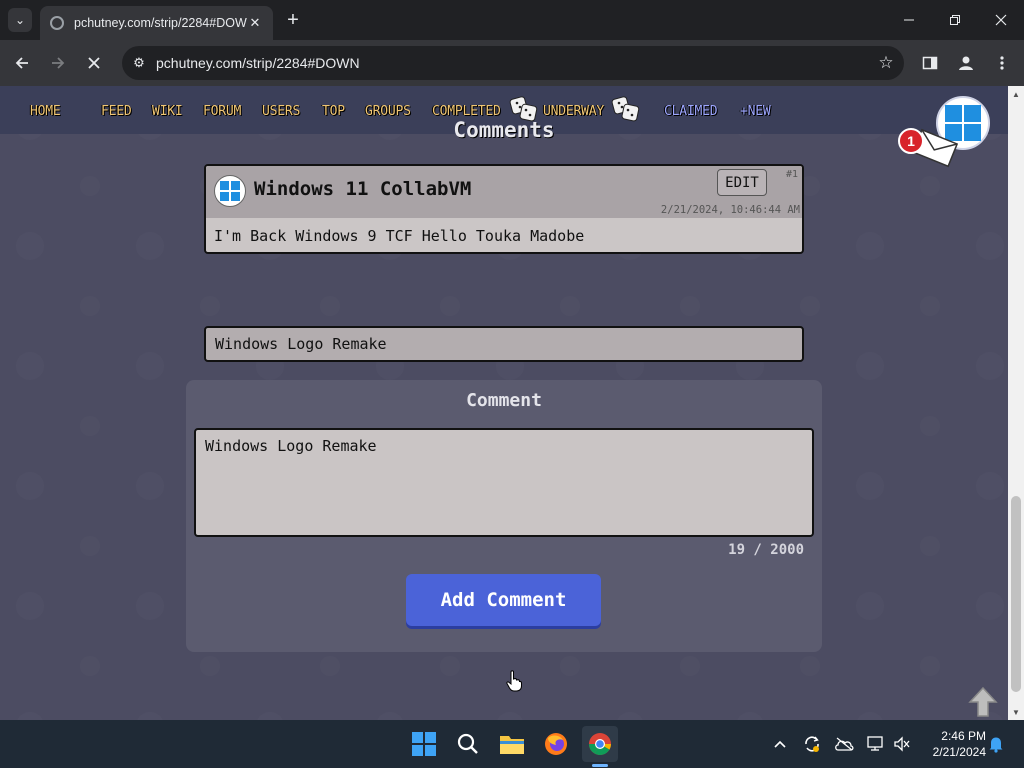 This screenshot has width=1024, height=768. I want to click on scroll-to-top-icon, so click(983, 702).